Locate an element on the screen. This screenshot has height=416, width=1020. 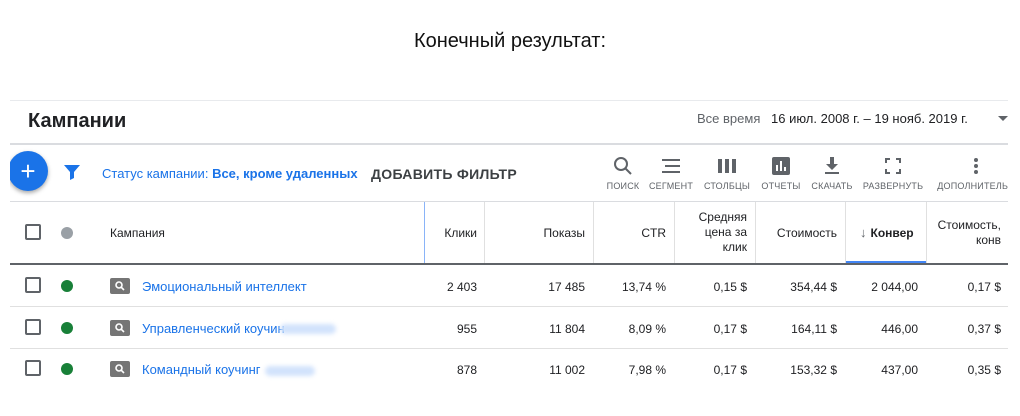
add-filter-button: ДОБАВИТЬ ФИЛЬТР is located at coordinates (444, 174).